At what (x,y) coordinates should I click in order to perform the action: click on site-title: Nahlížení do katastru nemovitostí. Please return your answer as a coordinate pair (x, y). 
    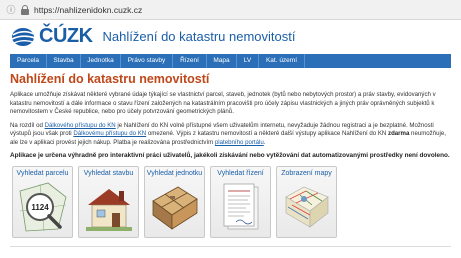
    Looking at the image, I should click on (199, 36).